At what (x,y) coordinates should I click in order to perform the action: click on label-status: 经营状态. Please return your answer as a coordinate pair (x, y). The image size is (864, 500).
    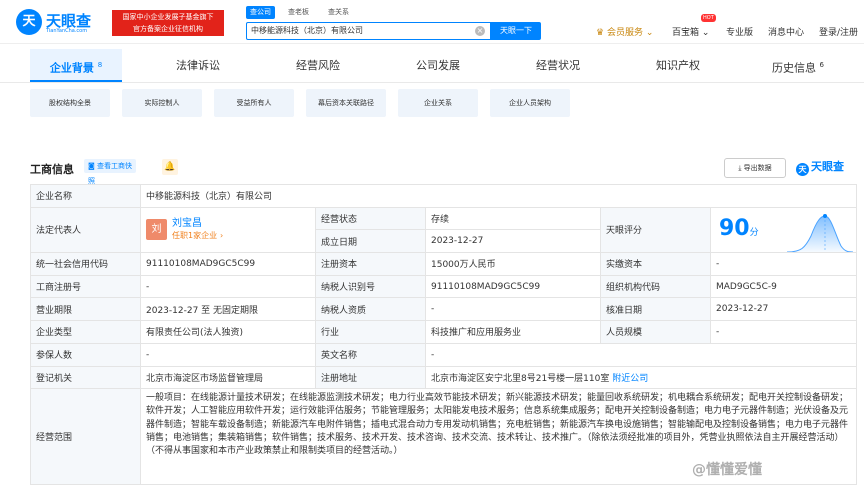
    Looking at the image, I should click on (370, 218).